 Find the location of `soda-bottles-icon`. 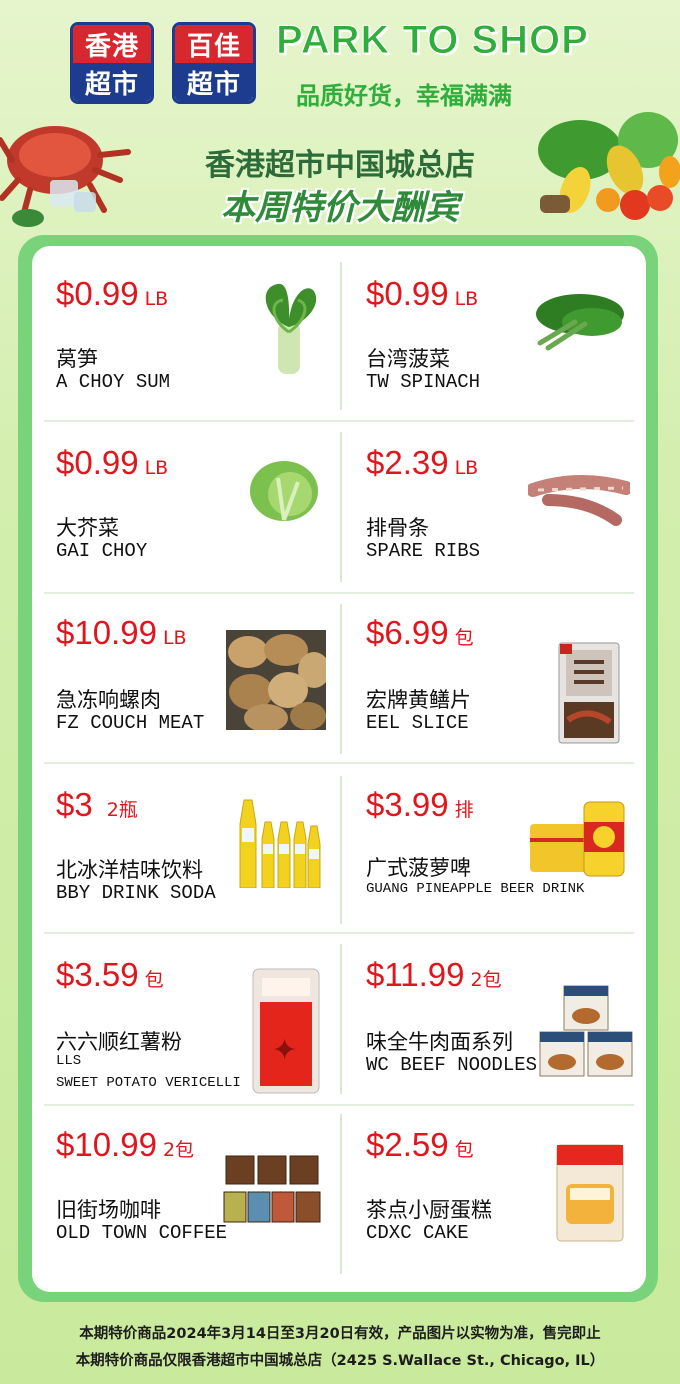

soda-bottles-icon is located at coordinates (280, 843).